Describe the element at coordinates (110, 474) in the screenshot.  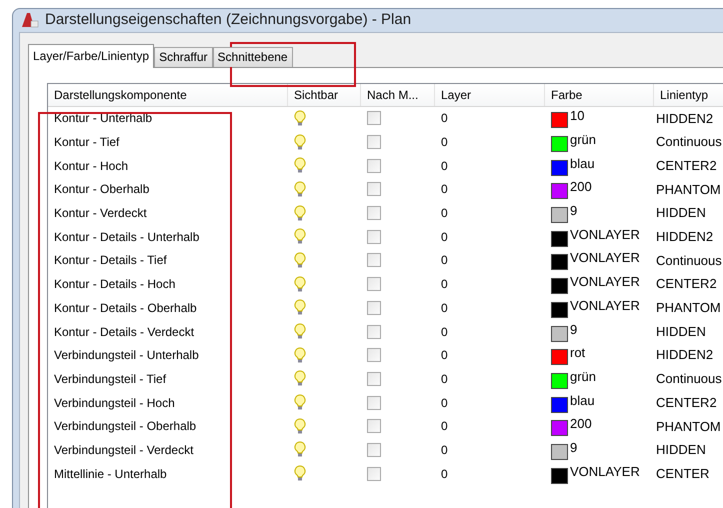
I see `table-cell-text: Mittellinie - Unterhalb` at that location.